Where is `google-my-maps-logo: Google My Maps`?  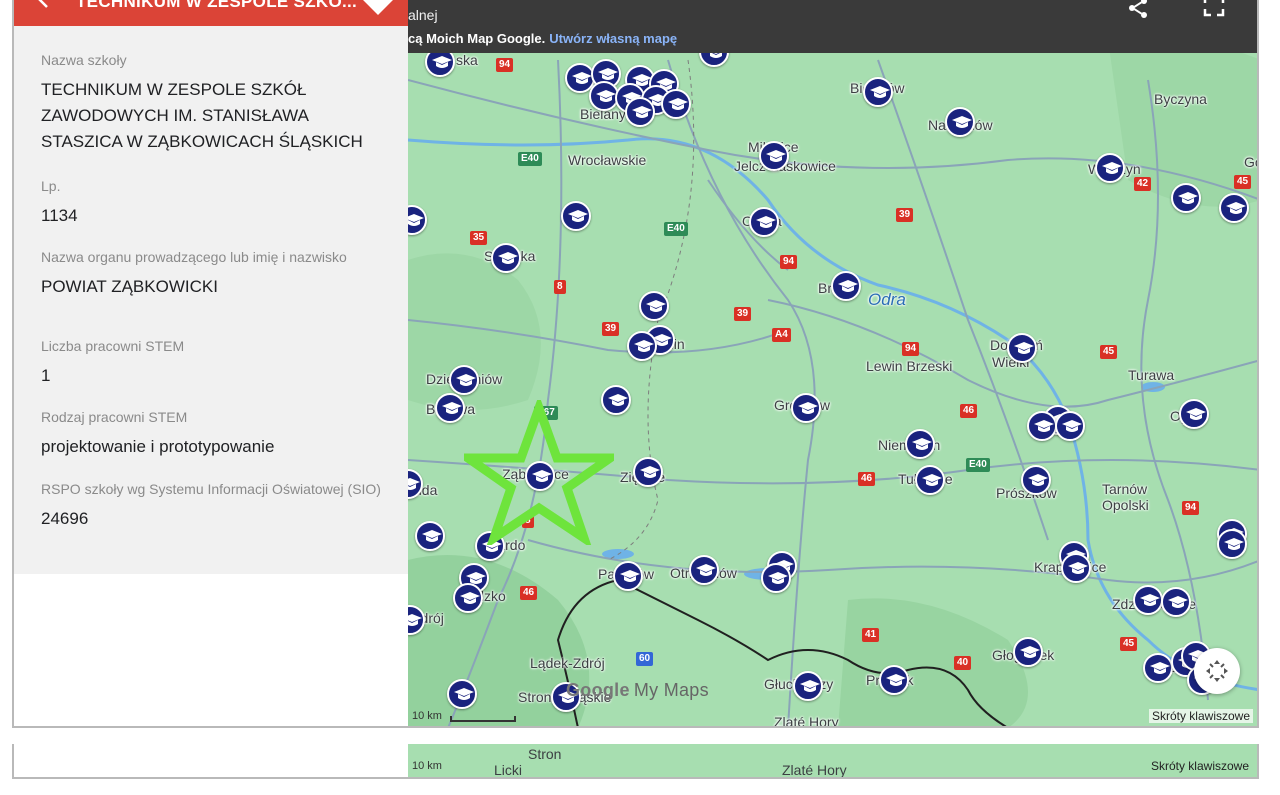
google-my-maps-logo: Google My Maps is located at coordinates (637, 690).